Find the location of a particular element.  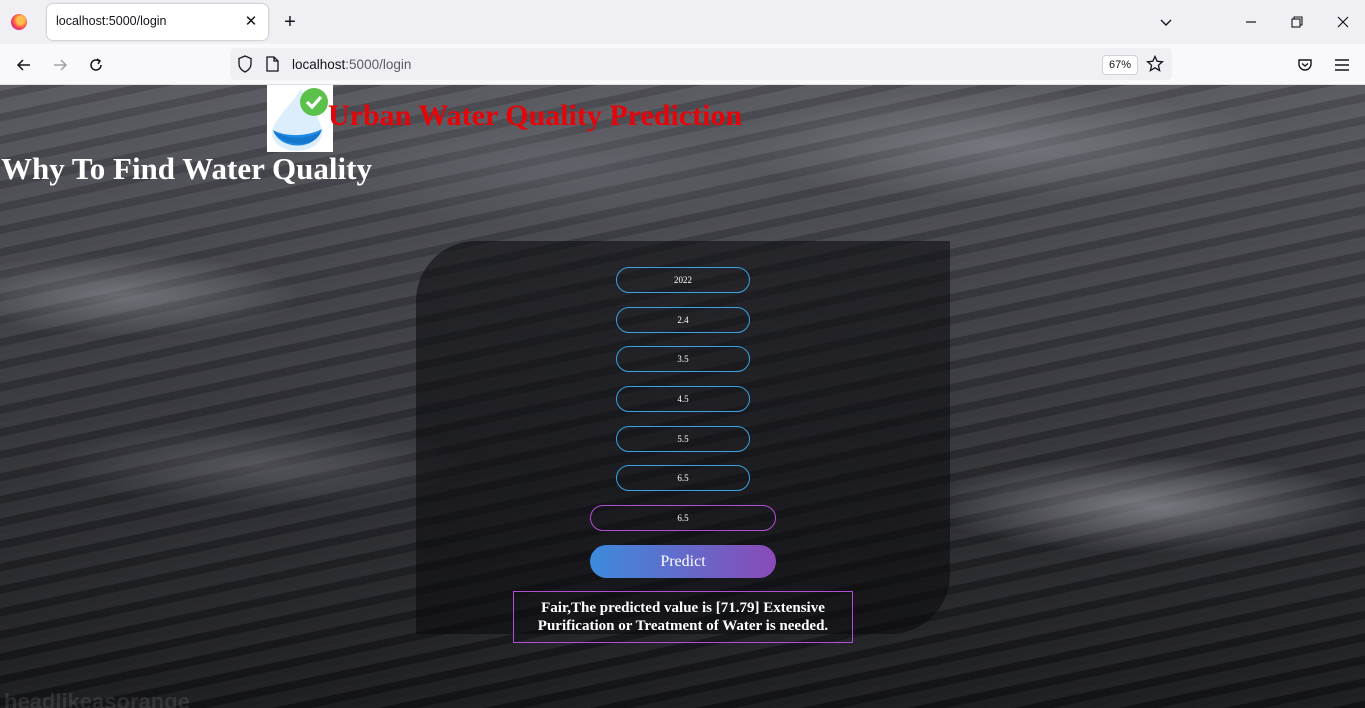

shield-icon is located at coordinates (245, 66).